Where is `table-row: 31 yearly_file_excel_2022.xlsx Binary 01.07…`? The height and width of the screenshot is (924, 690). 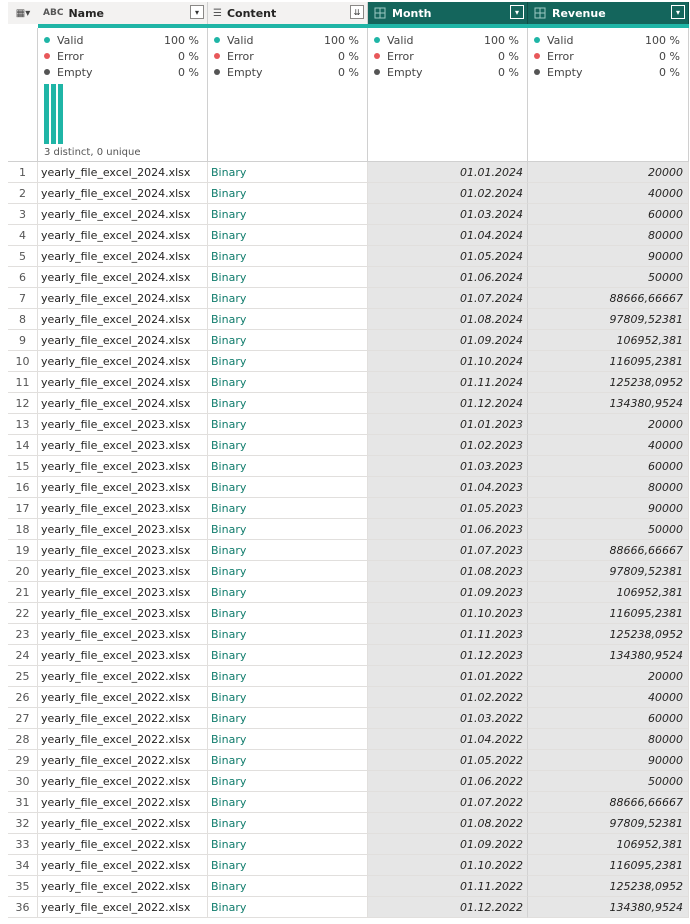 table-row: 31 yearly_file_excel_2022.xlsx Binary 01.07… is located at coordinates (348, 802).